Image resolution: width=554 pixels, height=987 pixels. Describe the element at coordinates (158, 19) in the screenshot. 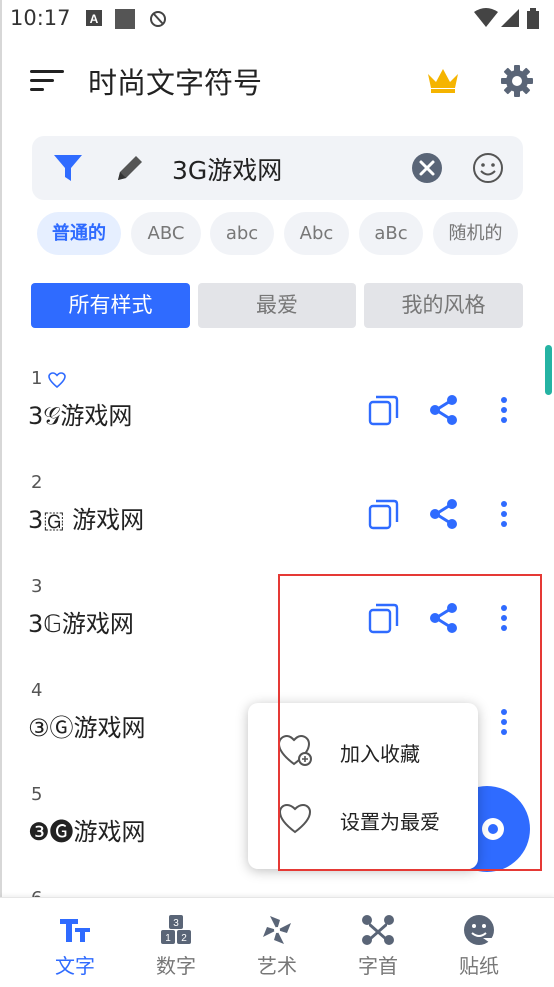

I see `do-not-disturb-icon` at that location.